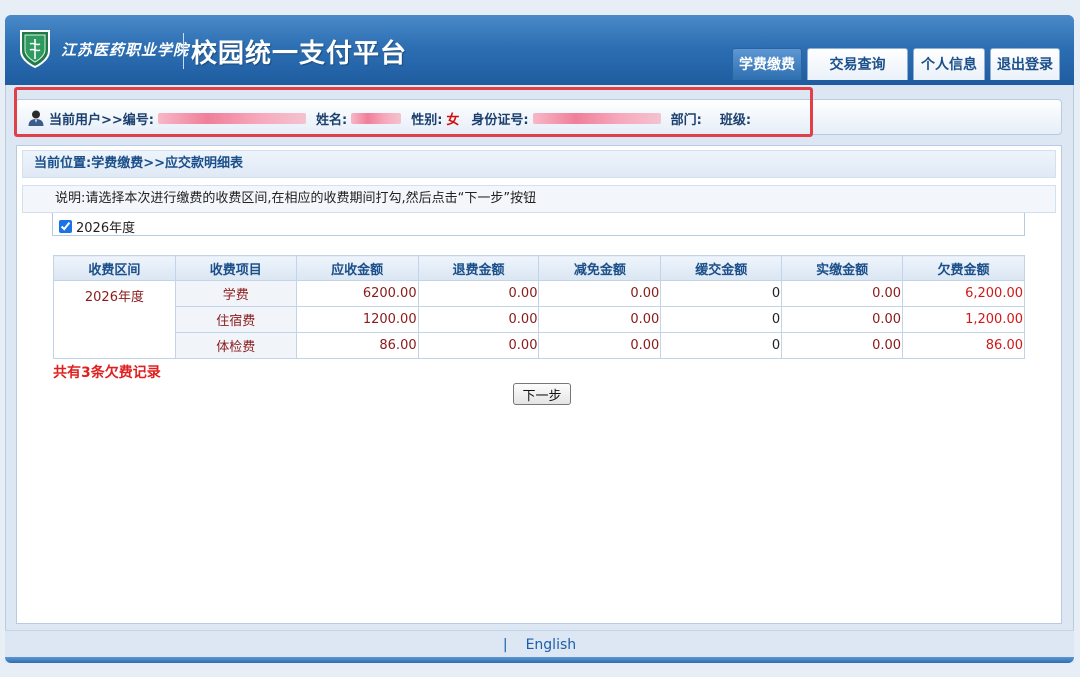  I want to click on column-header: 收费项目, so click(235, 268).